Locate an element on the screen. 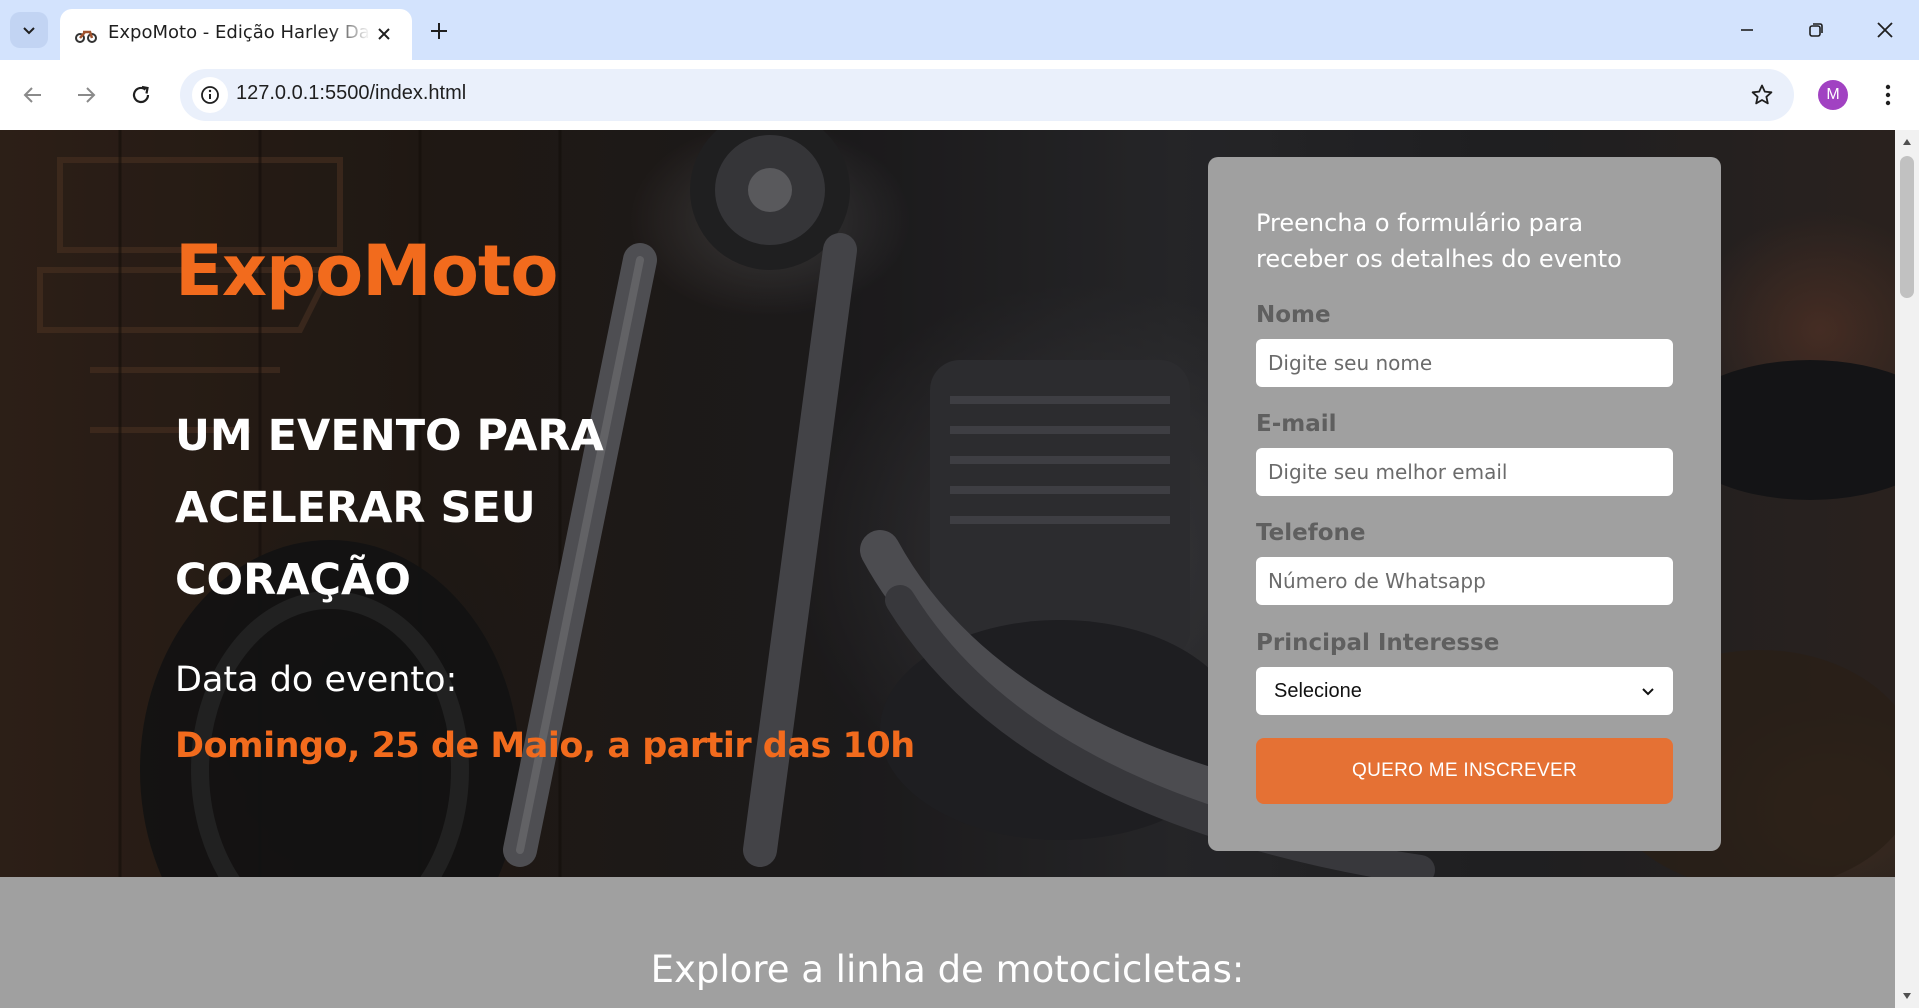  browser-toolbar: 127.0.0.1:5500/index.html M is located at coordinates (959, 95).